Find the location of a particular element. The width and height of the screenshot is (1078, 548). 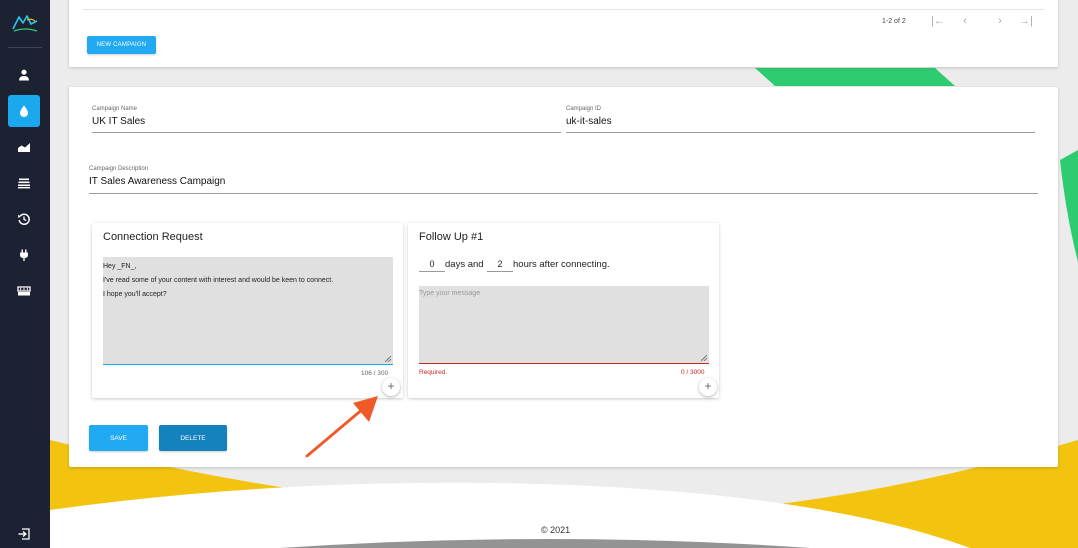

pagination-range: 1-2 of 2 is located at coordinates (894, 21).